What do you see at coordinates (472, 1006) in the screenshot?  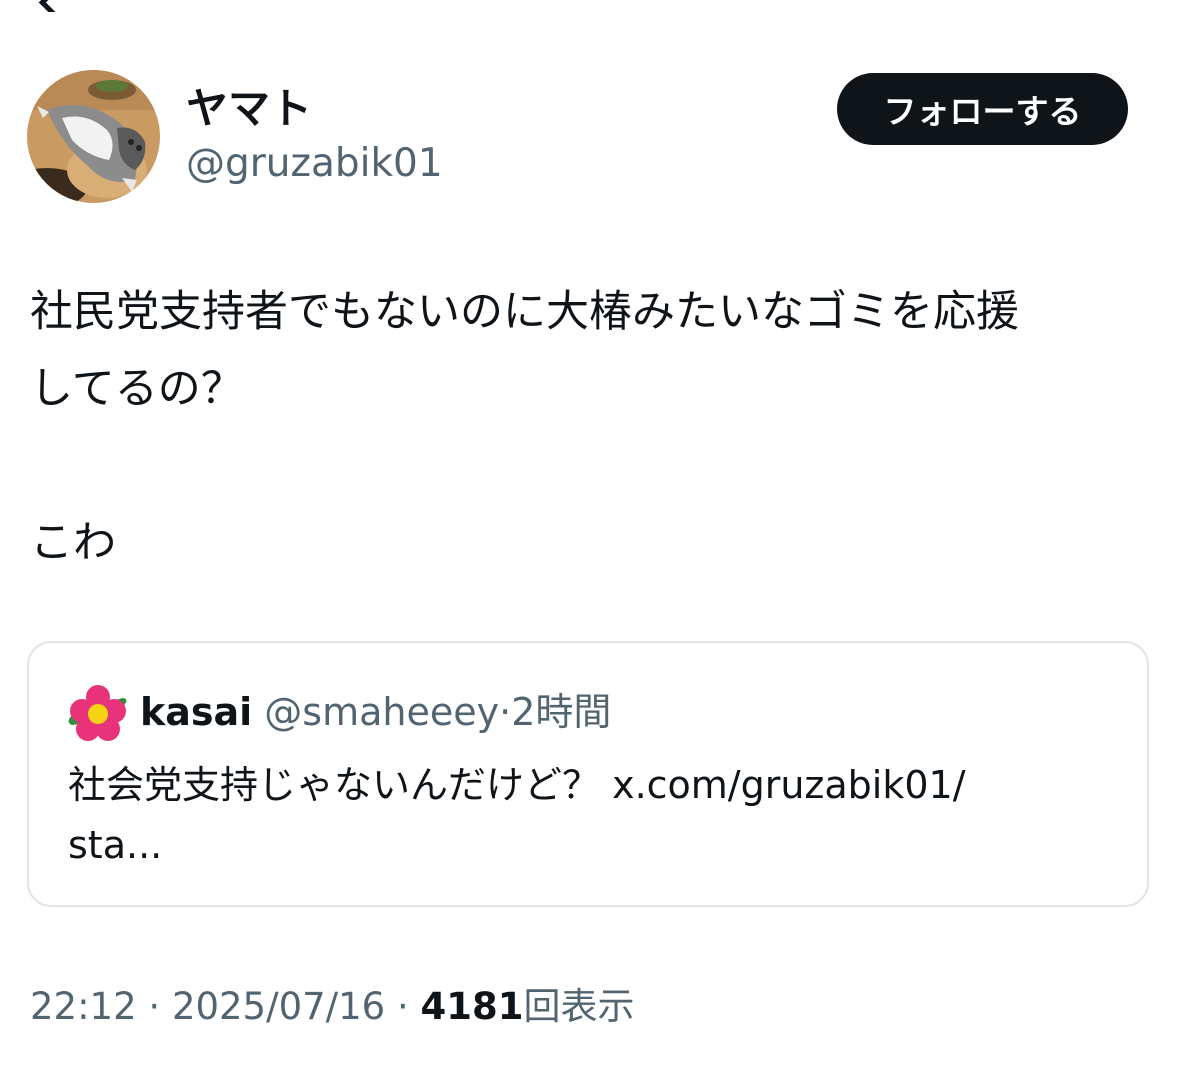 I see `views-count: 4181` at bounding box center [472, 1006].